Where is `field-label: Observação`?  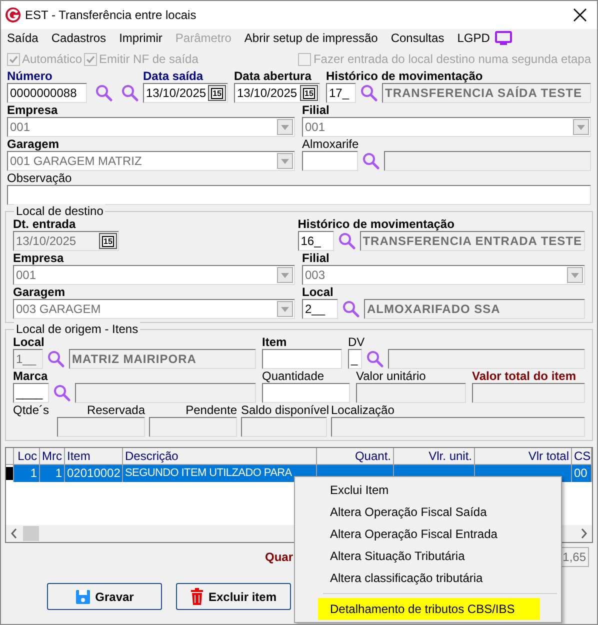
field-label: Observação is located at coordinates (40, 178).